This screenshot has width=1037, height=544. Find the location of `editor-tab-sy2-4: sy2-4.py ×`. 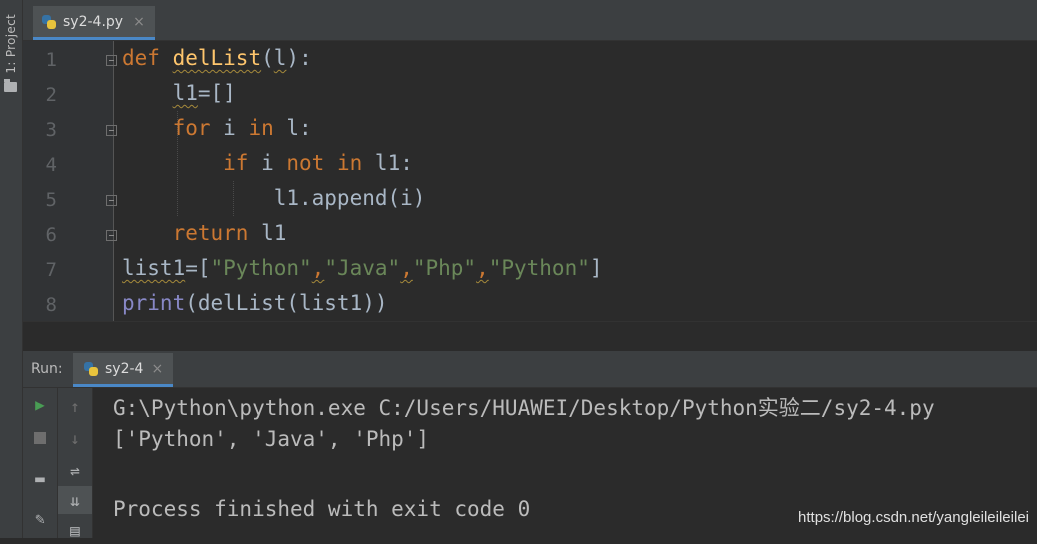

editor-tab-sy2-4: sy2-4.py × is located at coordinates (94, 23).